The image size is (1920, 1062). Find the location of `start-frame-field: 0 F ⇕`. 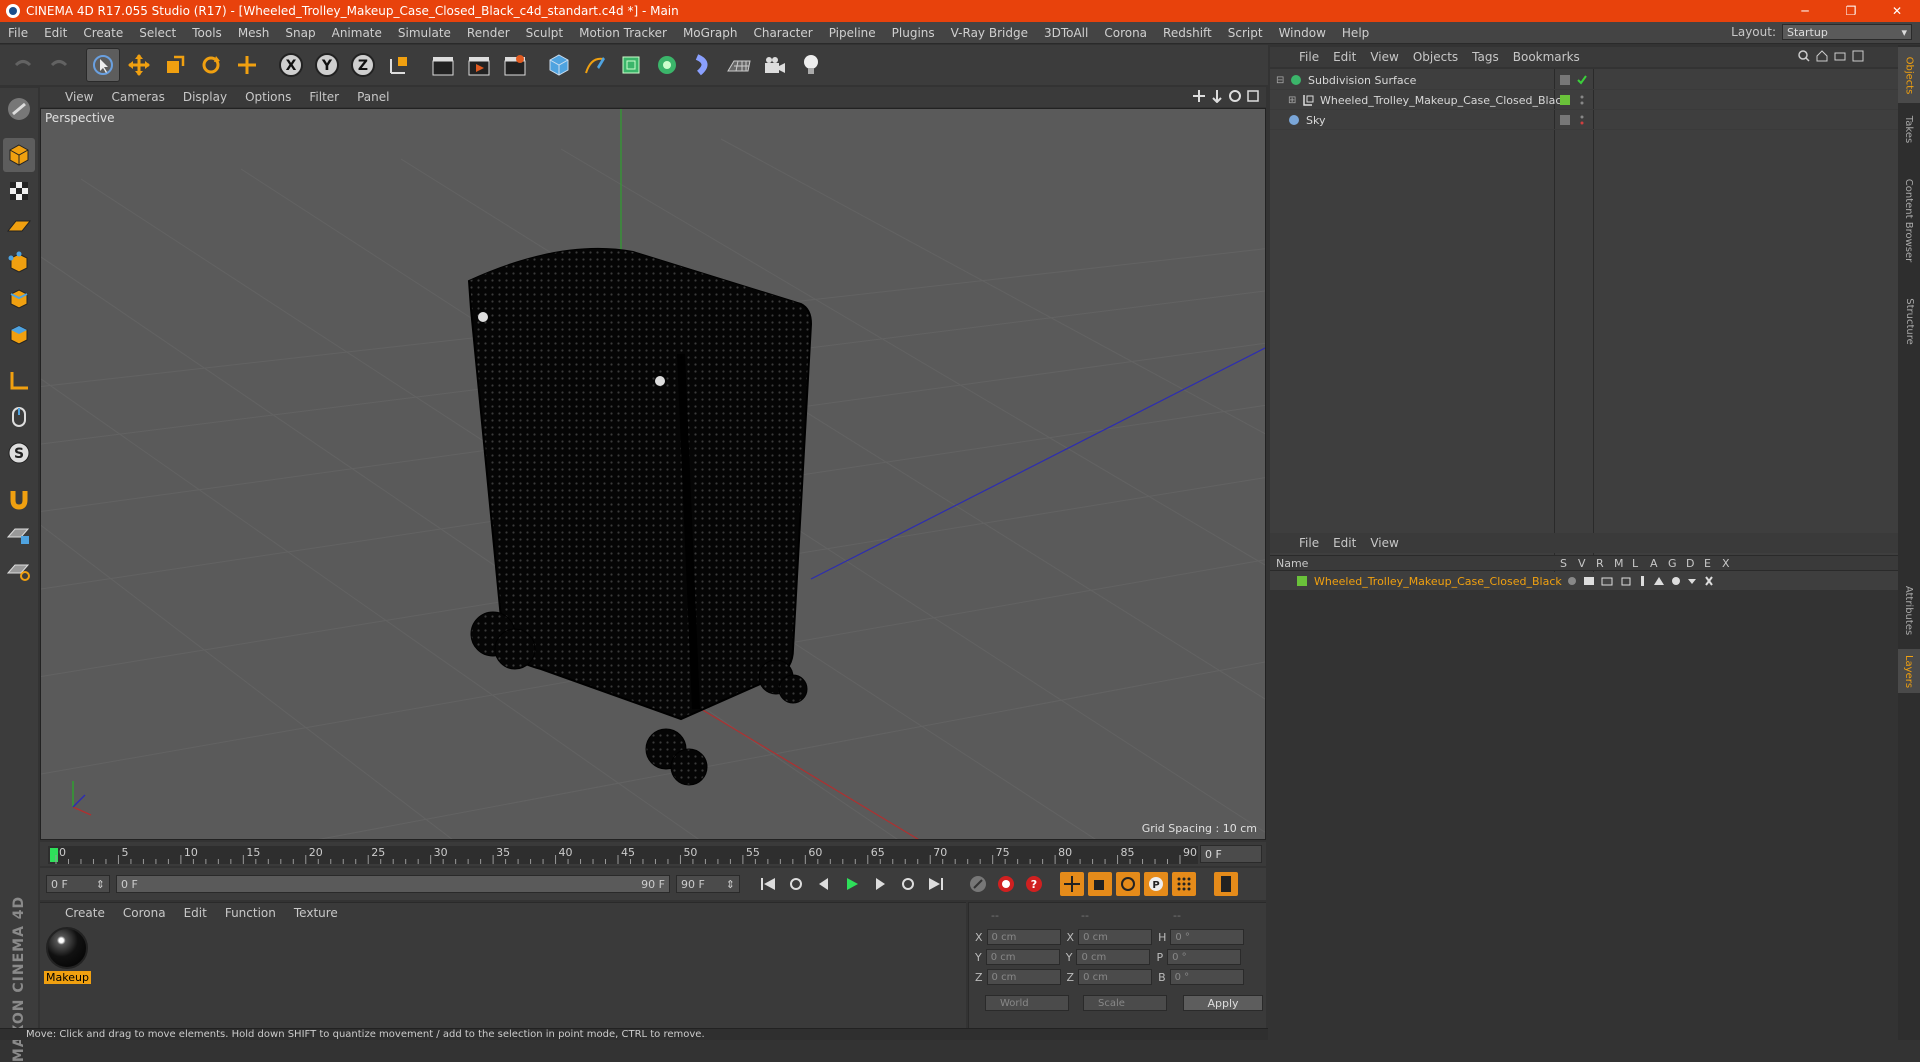

start-frame-field: 0 F ⇕ is located at coordinates (78, 884).